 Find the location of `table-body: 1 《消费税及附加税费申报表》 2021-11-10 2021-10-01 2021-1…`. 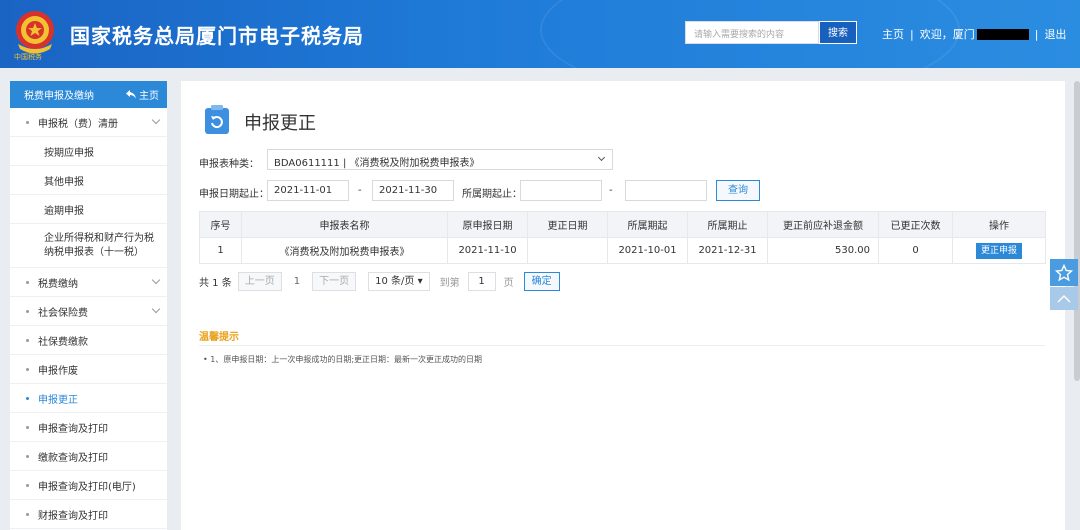

table-body: 1 《消费税及附加税费申报表》 2021-11-10 2021-10-01 2021-1… is located at coordinates (622, 250).